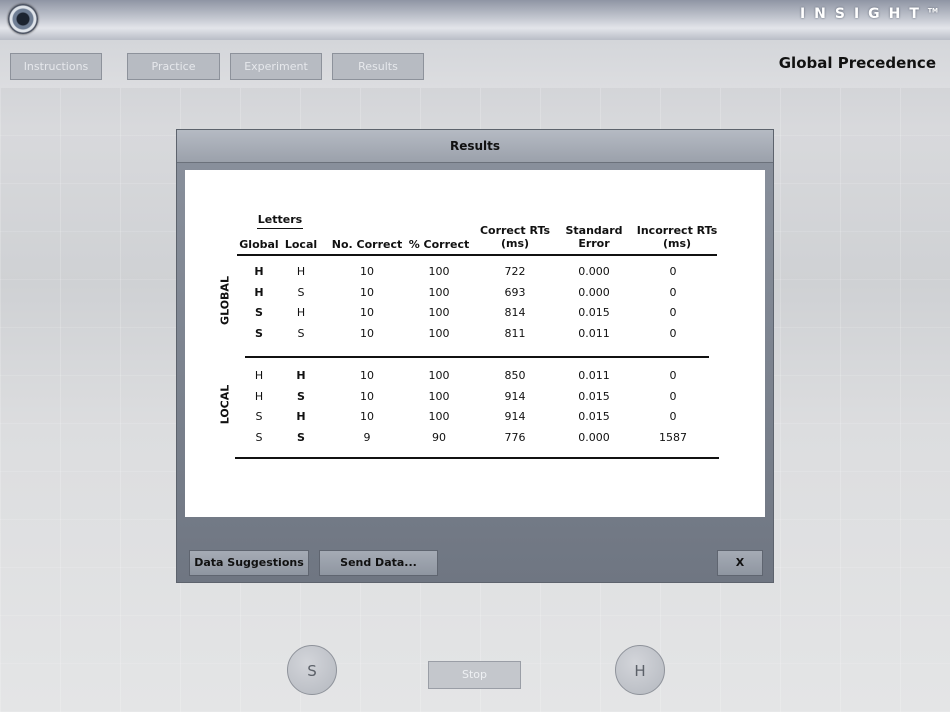 Image resolution: width=950 pixels, height=712 pixels. I want to click on footer-rule, so click(477, 458).